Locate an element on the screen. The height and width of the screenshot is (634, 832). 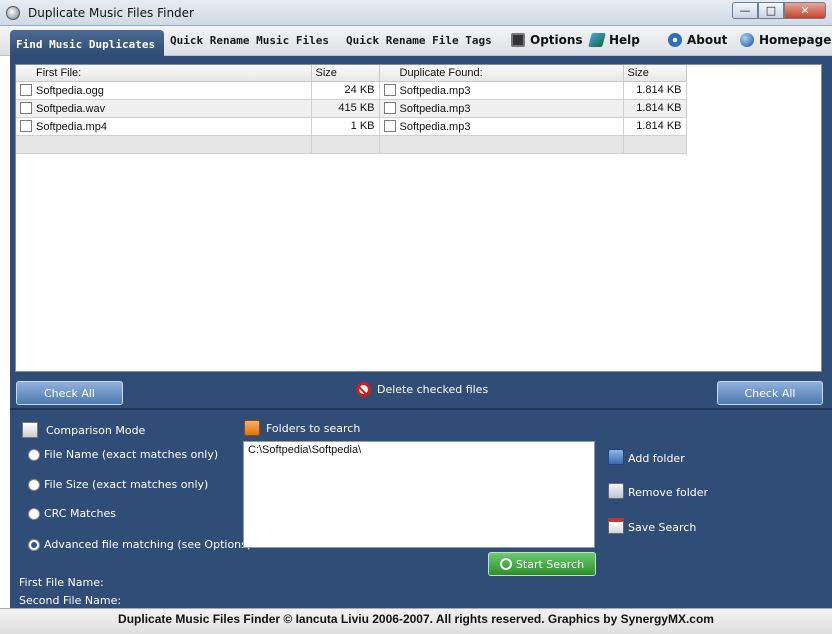
first-size-cell: 24 KB is located at coordinates (345, 90).